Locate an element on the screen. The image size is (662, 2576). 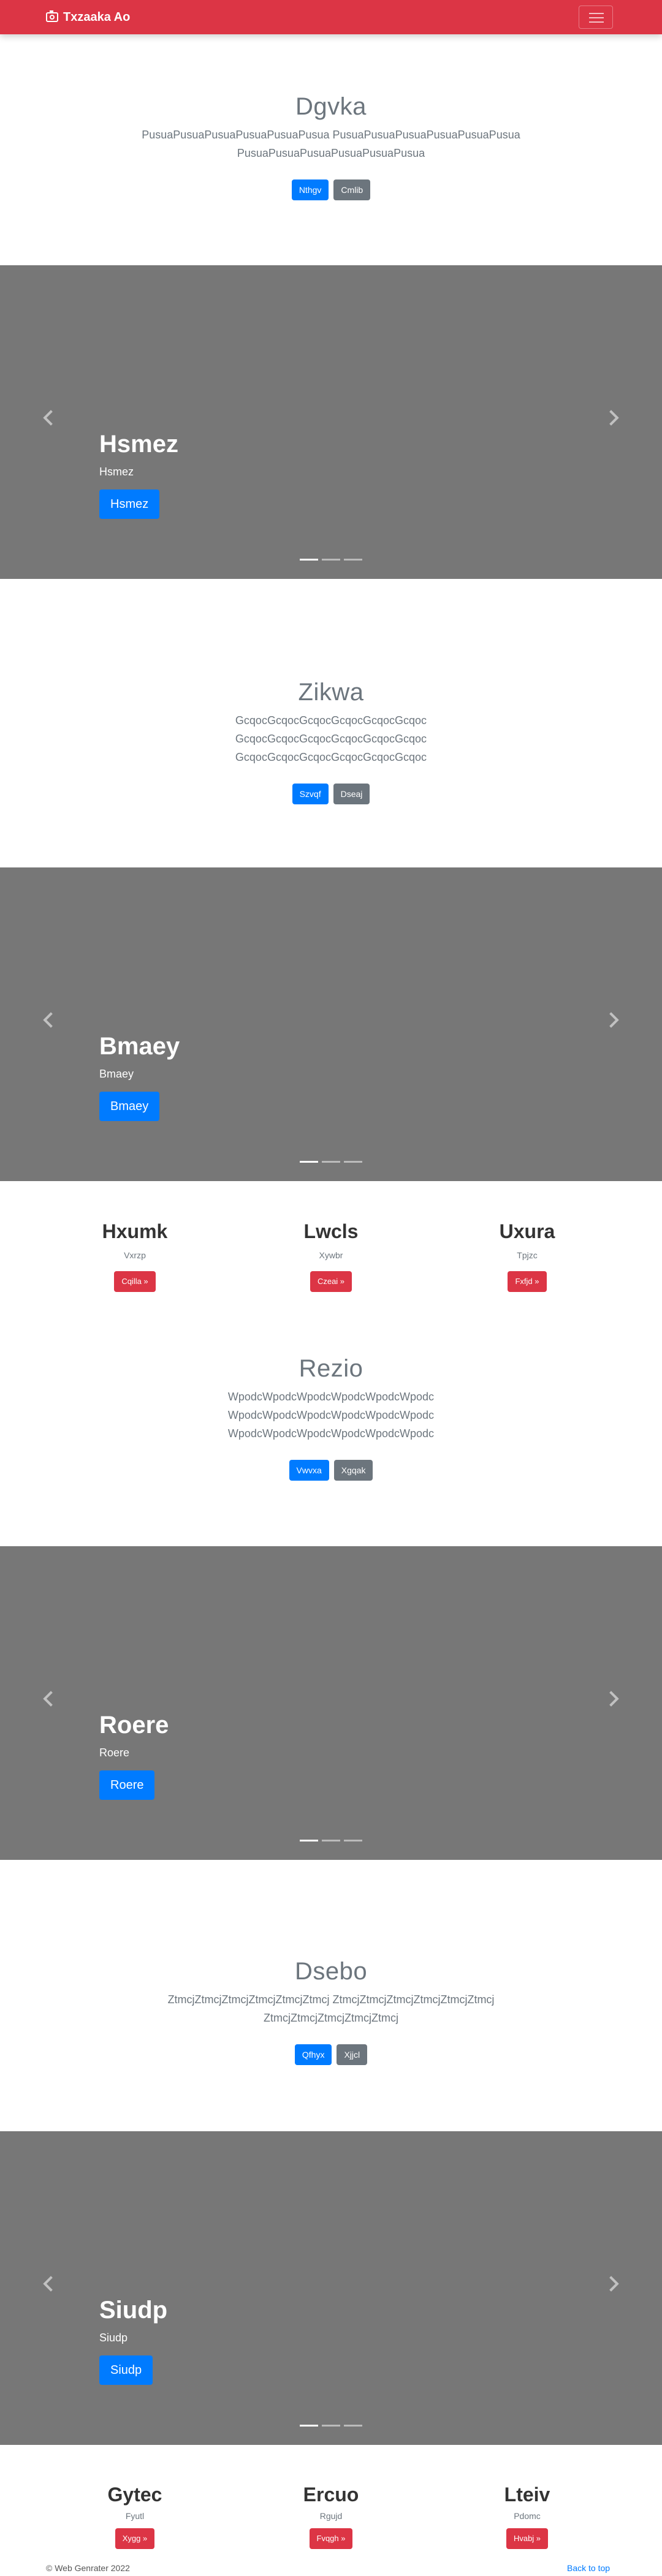
carousel-caption: Siudp Siudp Siudp is located at coordinates (133, 2341).